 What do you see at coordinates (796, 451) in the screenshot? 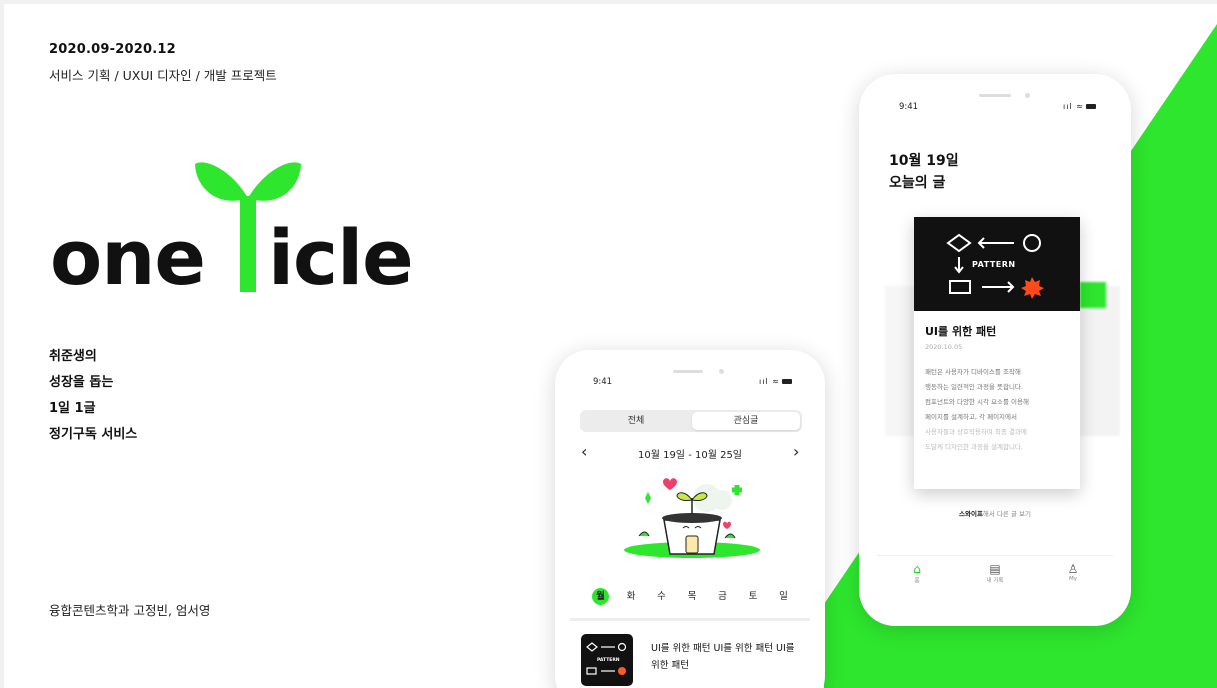
I see `chevron-right-icon: ›` at bounding box center [796, 451].